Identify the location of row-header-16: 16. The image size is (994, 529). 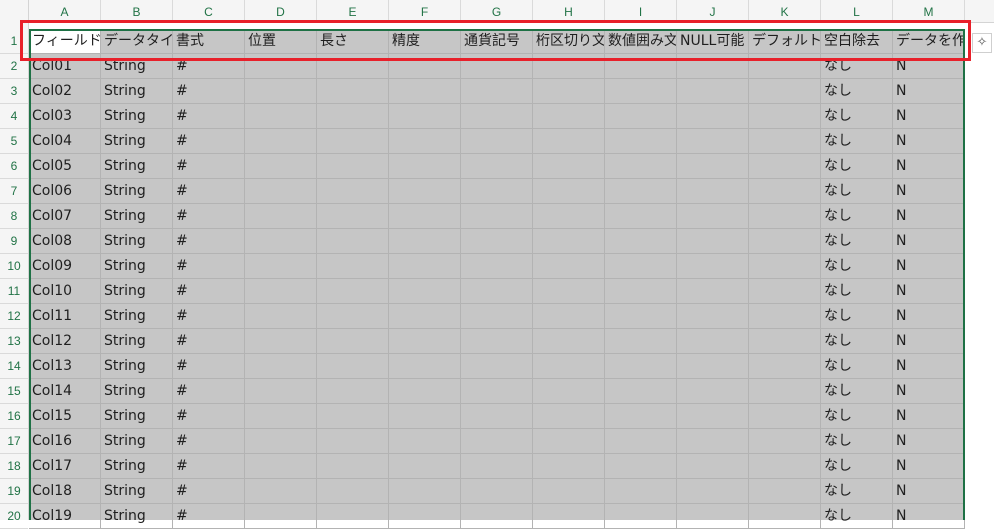
(14, 416).